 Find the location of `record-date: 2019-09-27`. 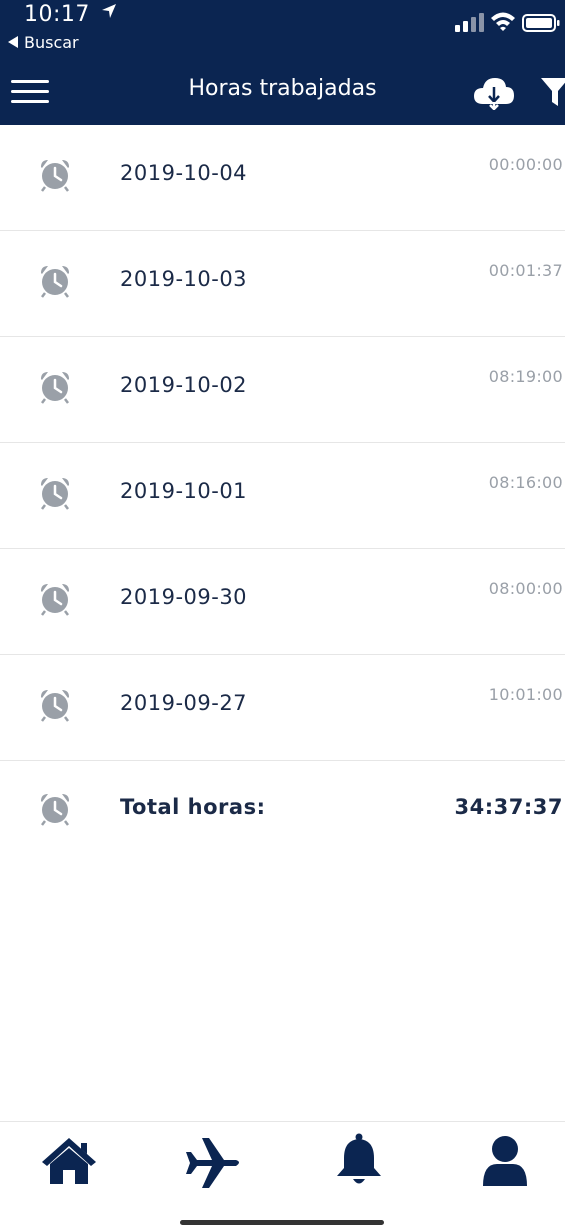

record-date: 2019-09-27 is located at coordinates (184, 703).